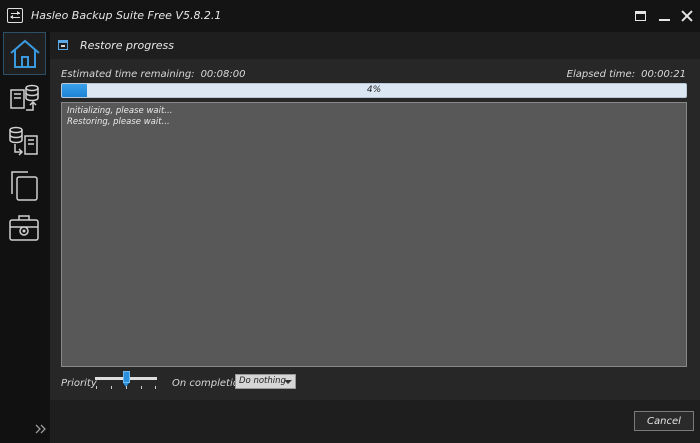 This screenshot has height=443, width=700. I want to click on minimize-button, so click(665, 16).